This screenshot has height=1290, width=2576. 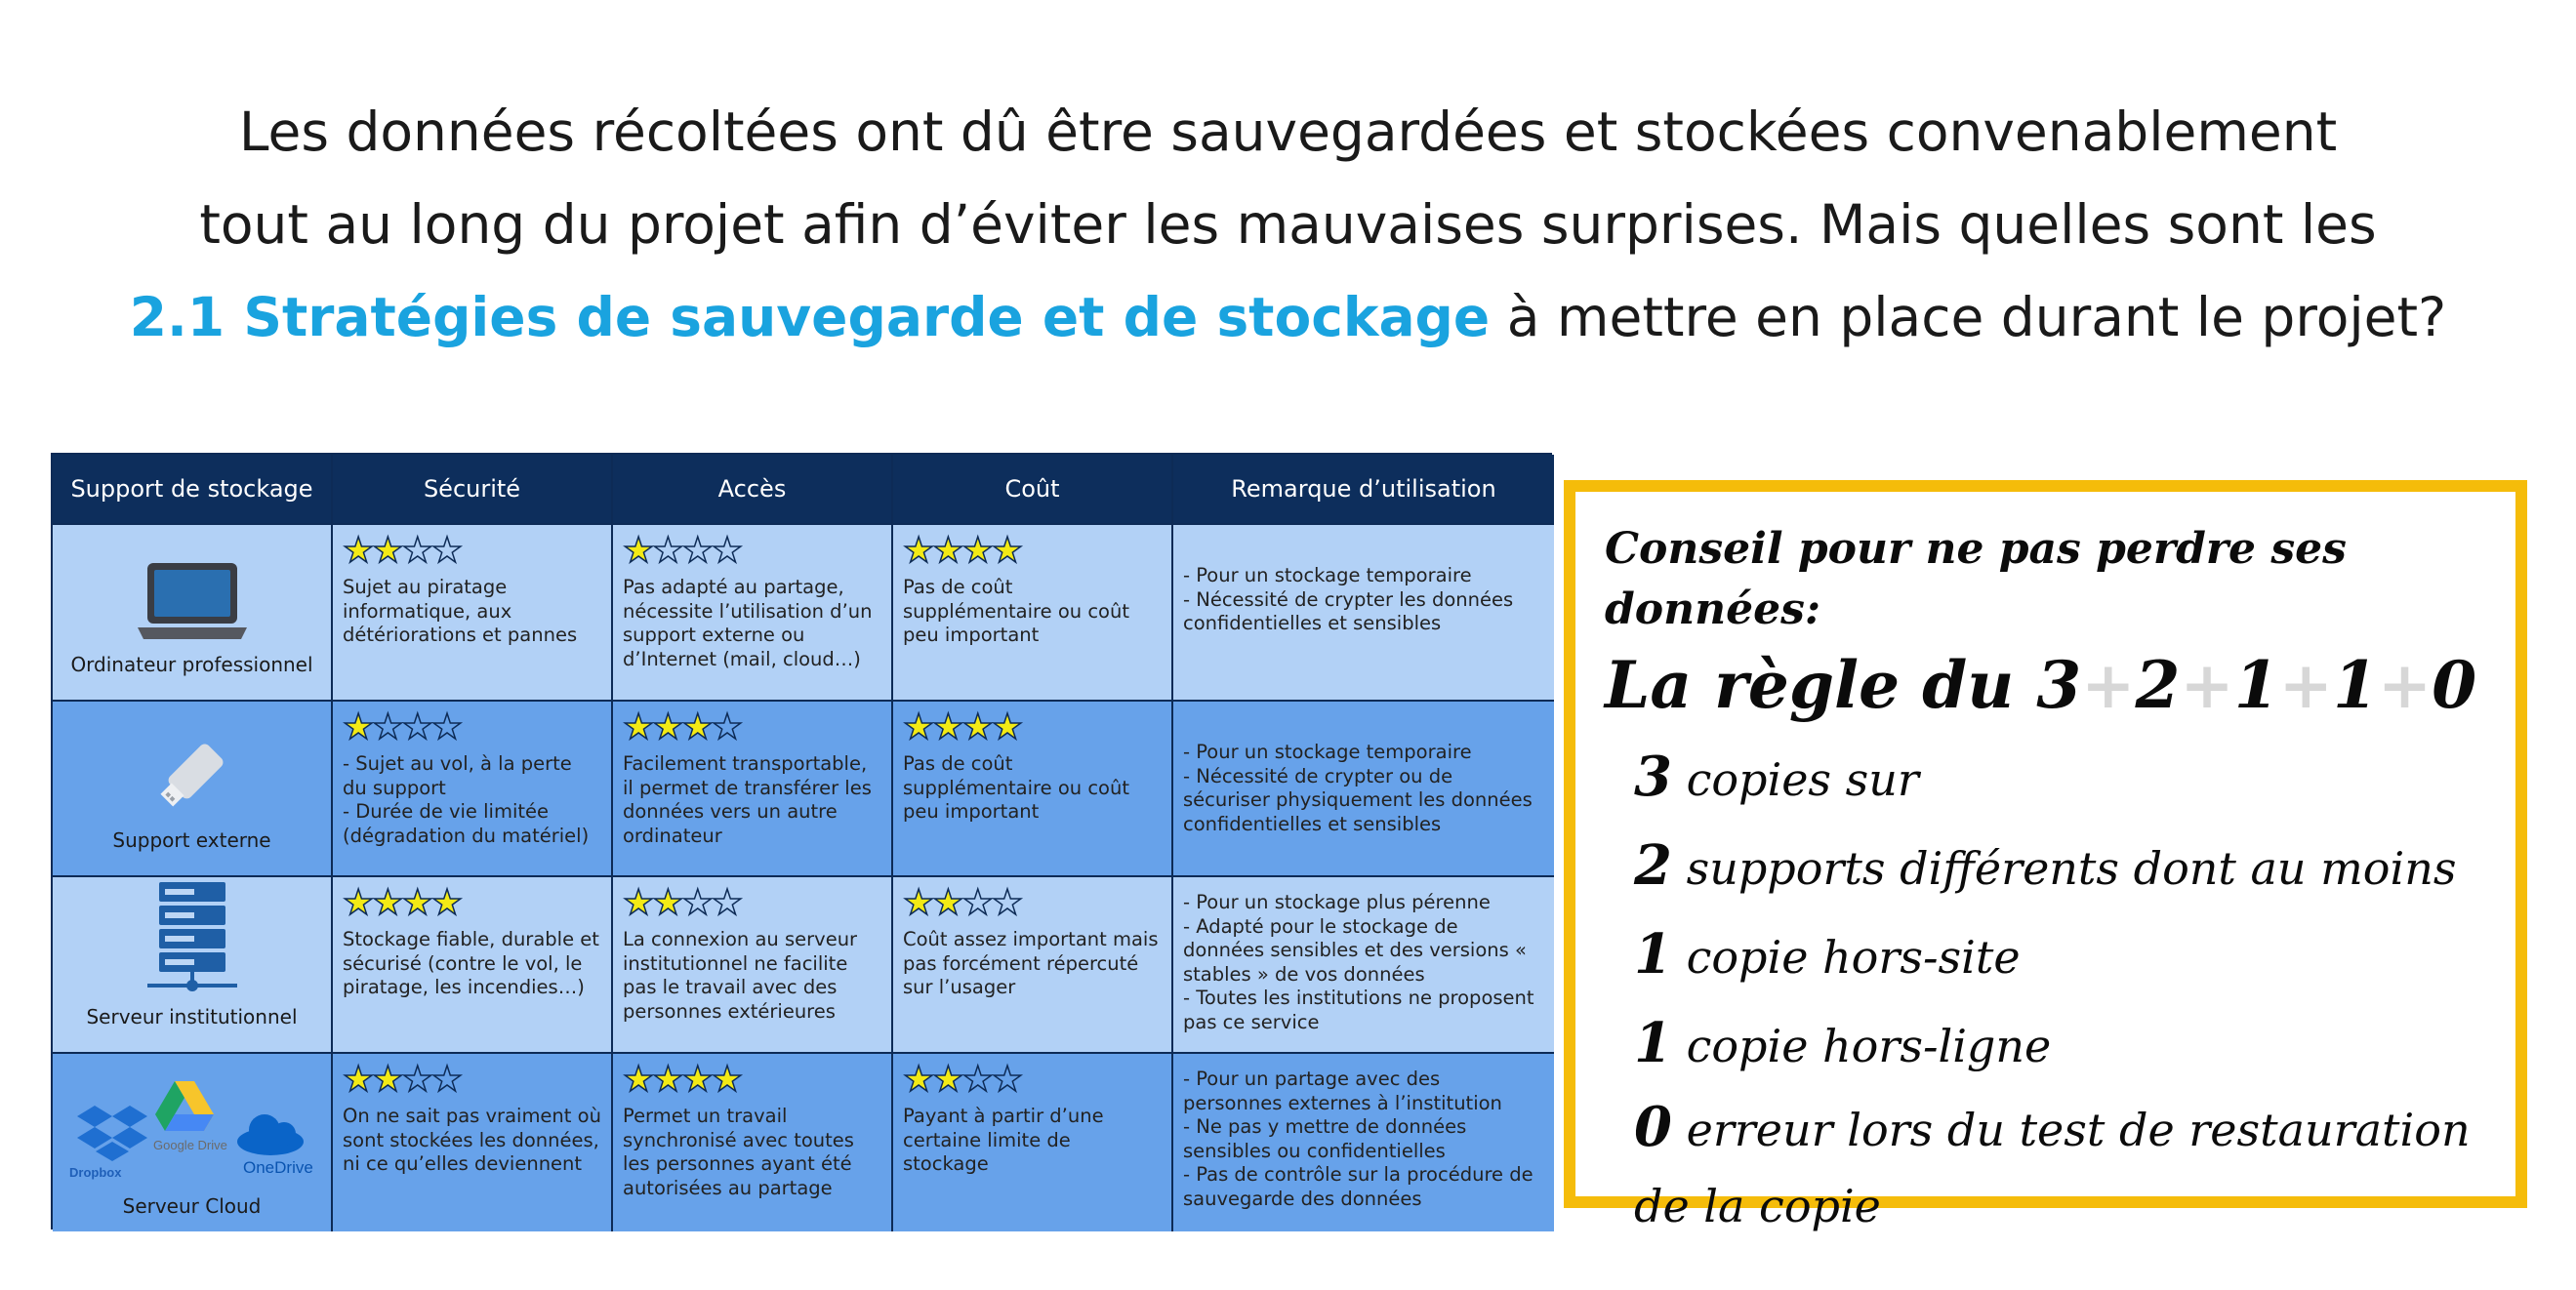 I want to click on header-securite: Sécurité, so click(x=473, y=490).